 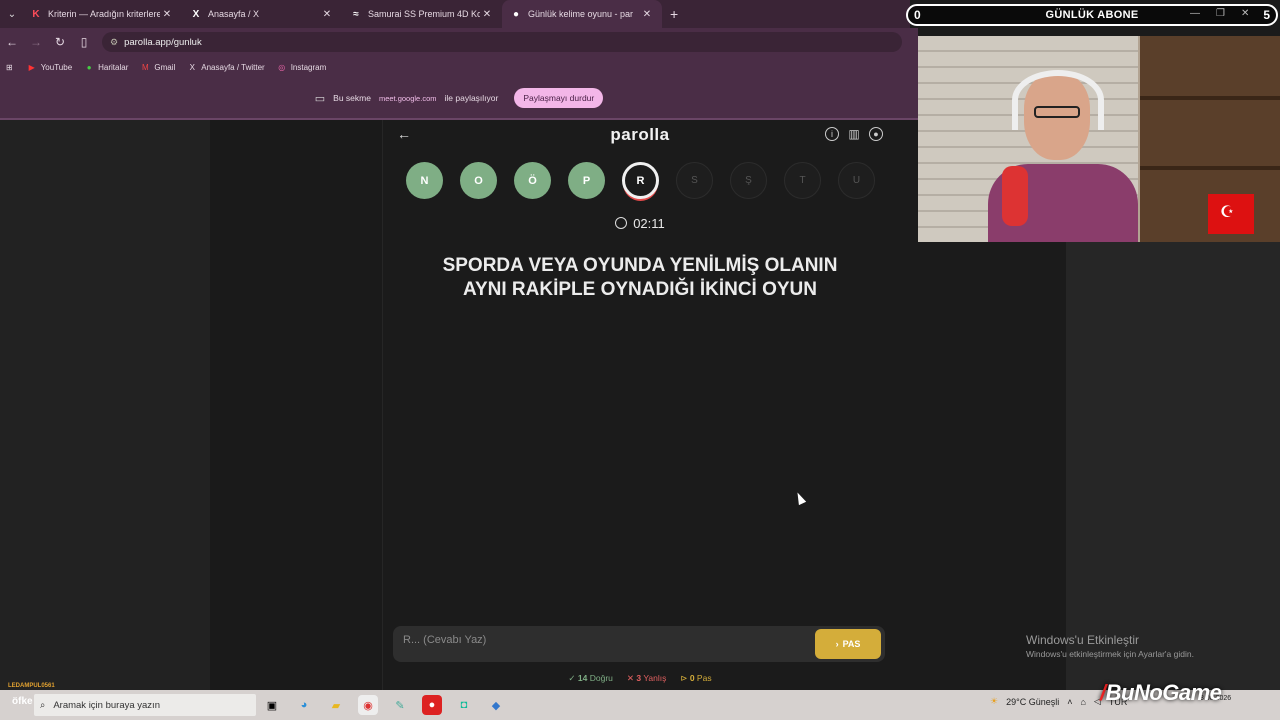 I want to click on url-text: parolla.app/gunluk, so click(x=163, y=42).